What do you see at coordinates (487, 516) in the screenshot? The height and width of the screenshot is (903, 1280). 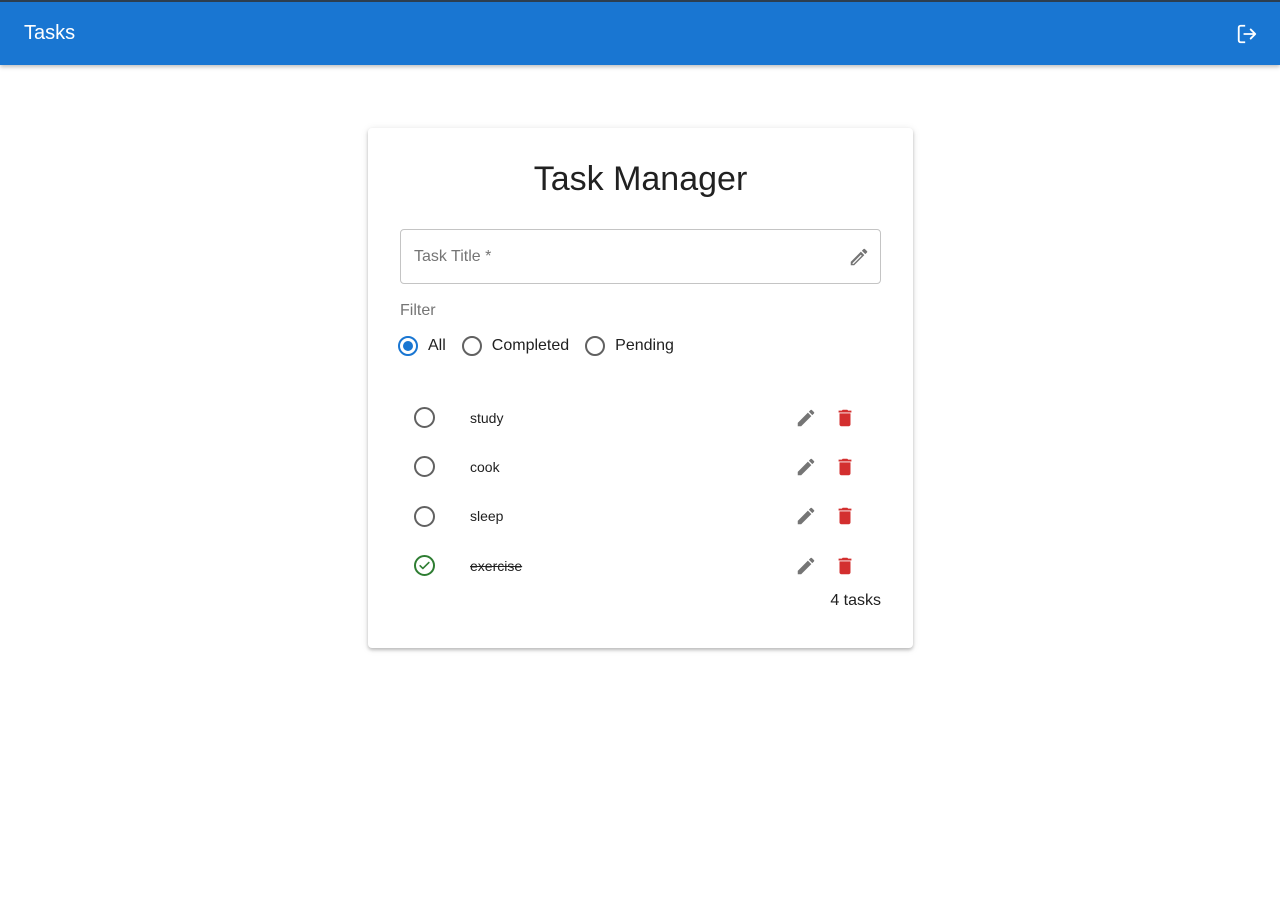 I see `task-title: sleep` at bounding box center [487, 516].